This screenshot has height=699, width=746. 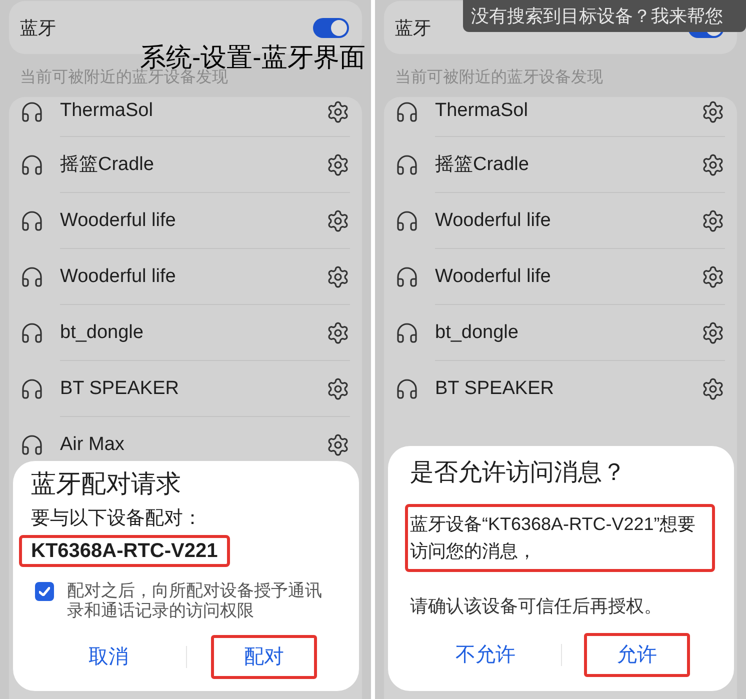 I want to click on consent-checkbox, so click(x=44, y=591).